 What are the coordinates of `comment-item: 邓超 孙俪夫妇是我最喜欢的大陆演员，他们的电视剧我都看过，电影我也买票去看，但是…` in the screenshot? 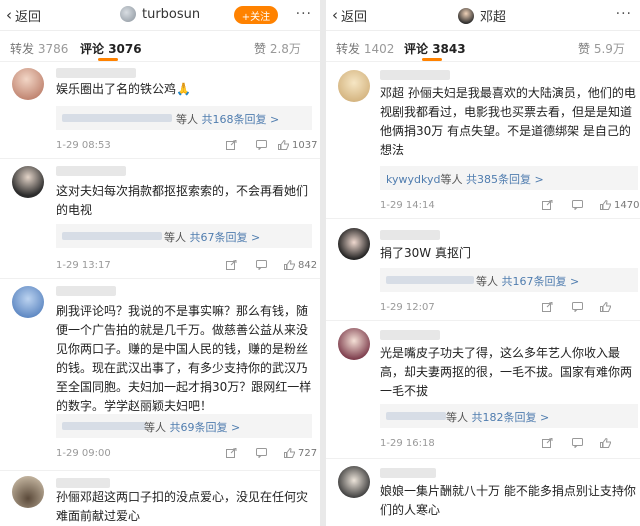 It's located at (483, 142).